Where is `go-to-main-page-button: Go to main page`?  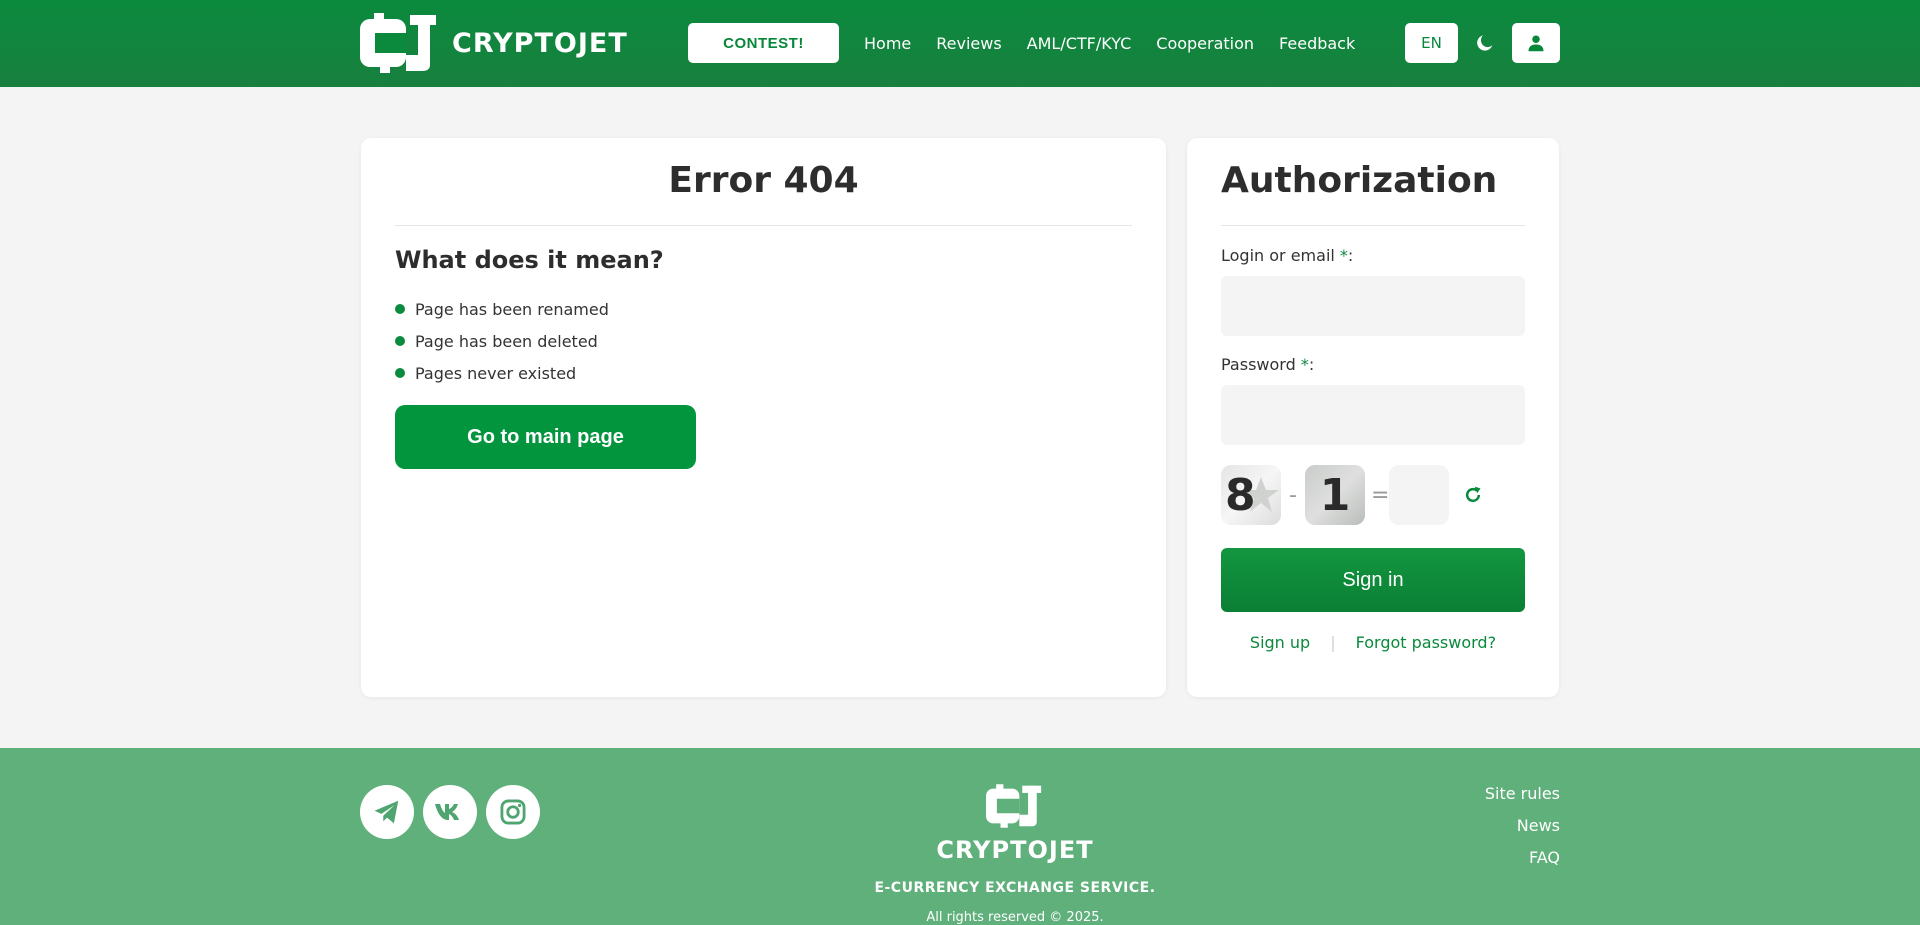
go-to-main-page-button: Go to main page is located at coordinates (545, 437).